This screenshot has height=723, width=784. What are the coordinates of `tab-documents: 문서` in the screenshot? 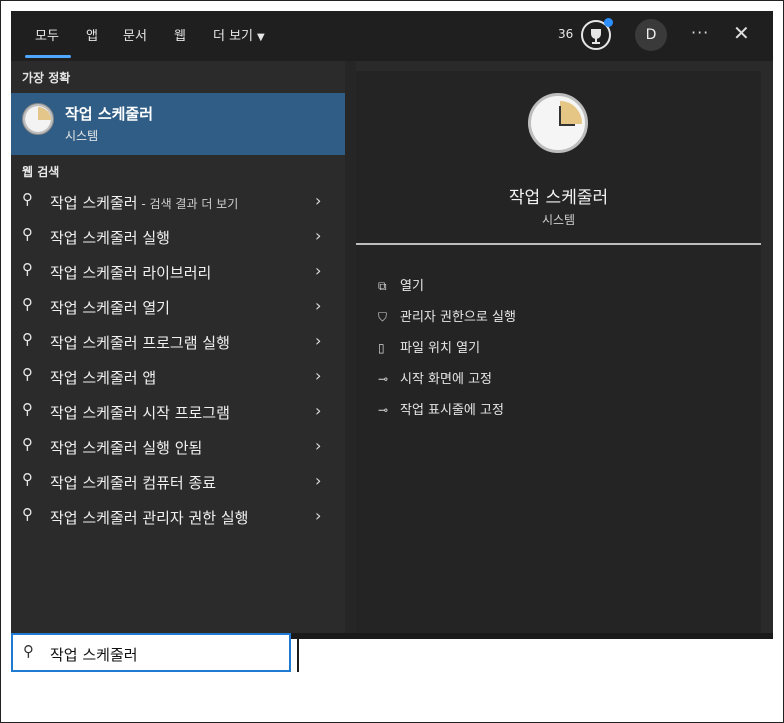 It's located at (135, 34).